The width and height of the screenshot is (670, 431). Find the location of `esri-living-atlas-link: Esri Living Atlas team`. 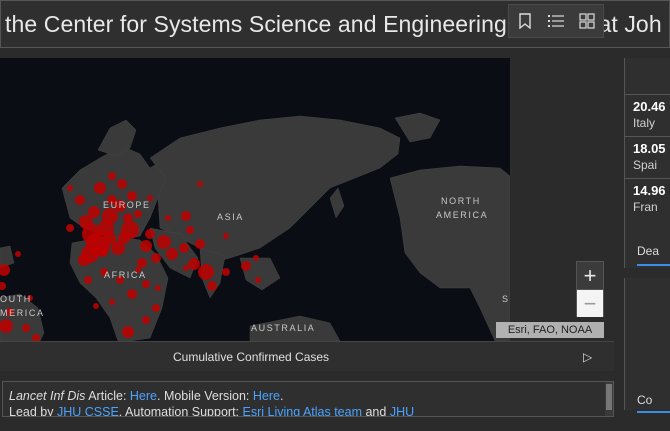

esri-living-atlas-link: Esri Living Atlas team is located at coordinates (303, 410).